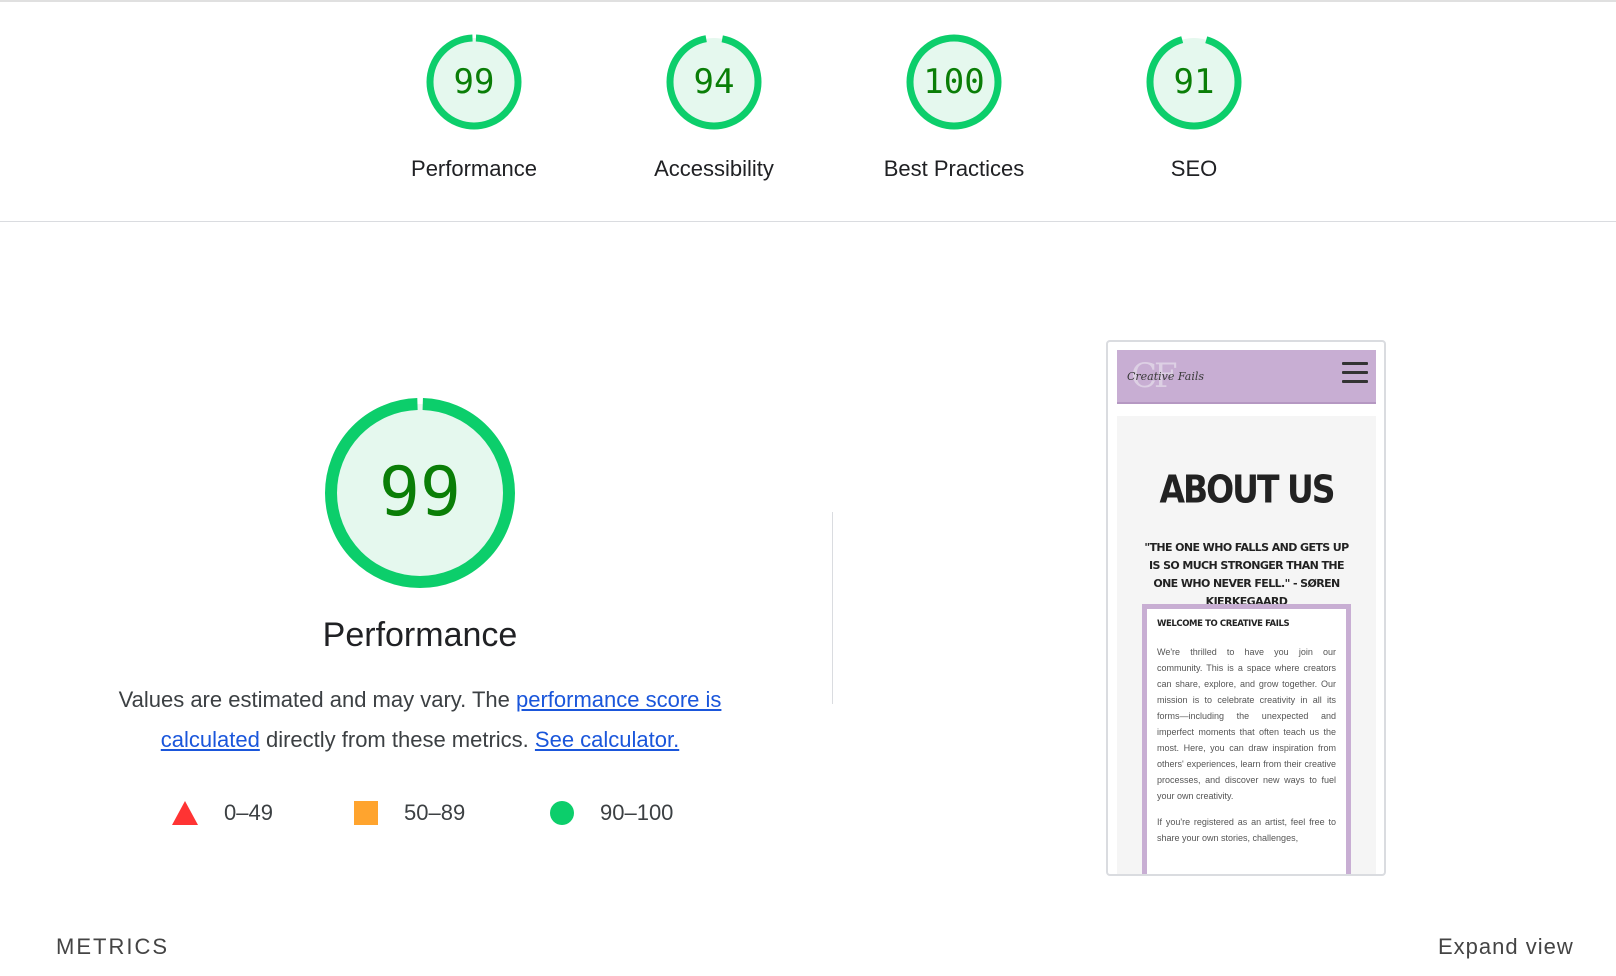  What do you see at coordinates (1246, 377) in the screenshot?
I see `site-navbar: CF Creative Fails` at bounding box center [1246, 377].